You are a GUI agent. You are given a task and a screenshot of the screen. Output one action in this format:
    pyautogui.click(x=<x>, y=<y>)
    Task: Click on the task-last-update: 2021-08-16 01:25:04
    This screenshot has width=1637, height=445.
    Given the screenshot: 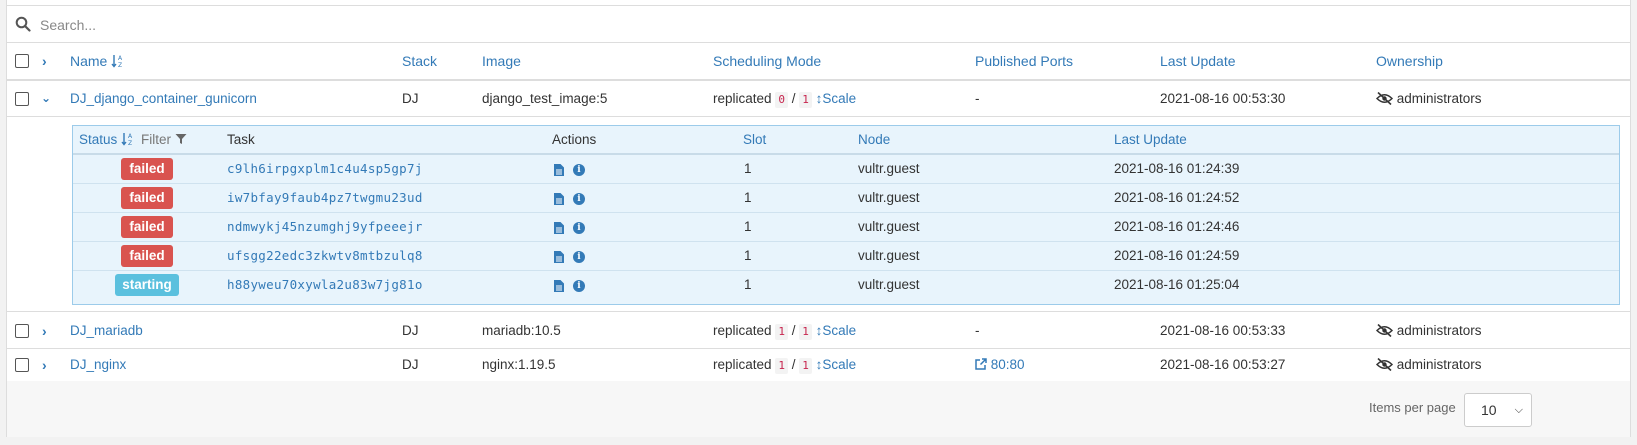 What is the action you would take?
    pyautogui.click(x=1177, y=284)
    